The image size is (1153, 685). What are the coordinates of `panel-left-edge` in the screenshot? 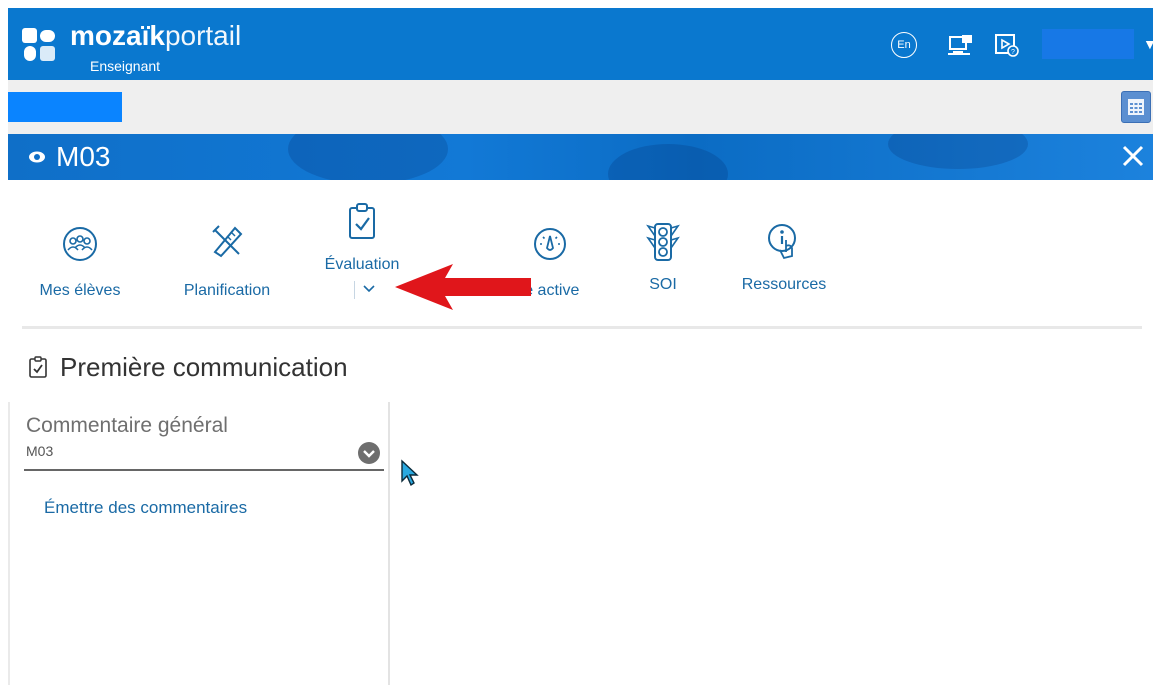 It's located at (9, 543).